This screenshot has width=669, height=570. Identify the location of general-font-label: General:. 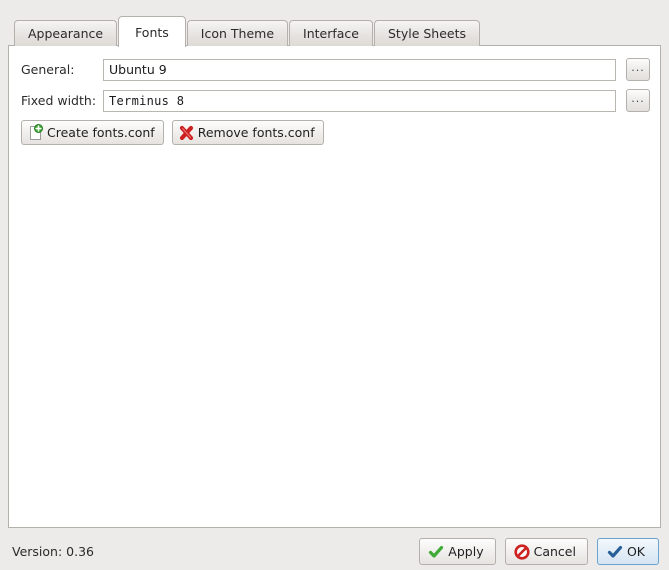
(48, 69).